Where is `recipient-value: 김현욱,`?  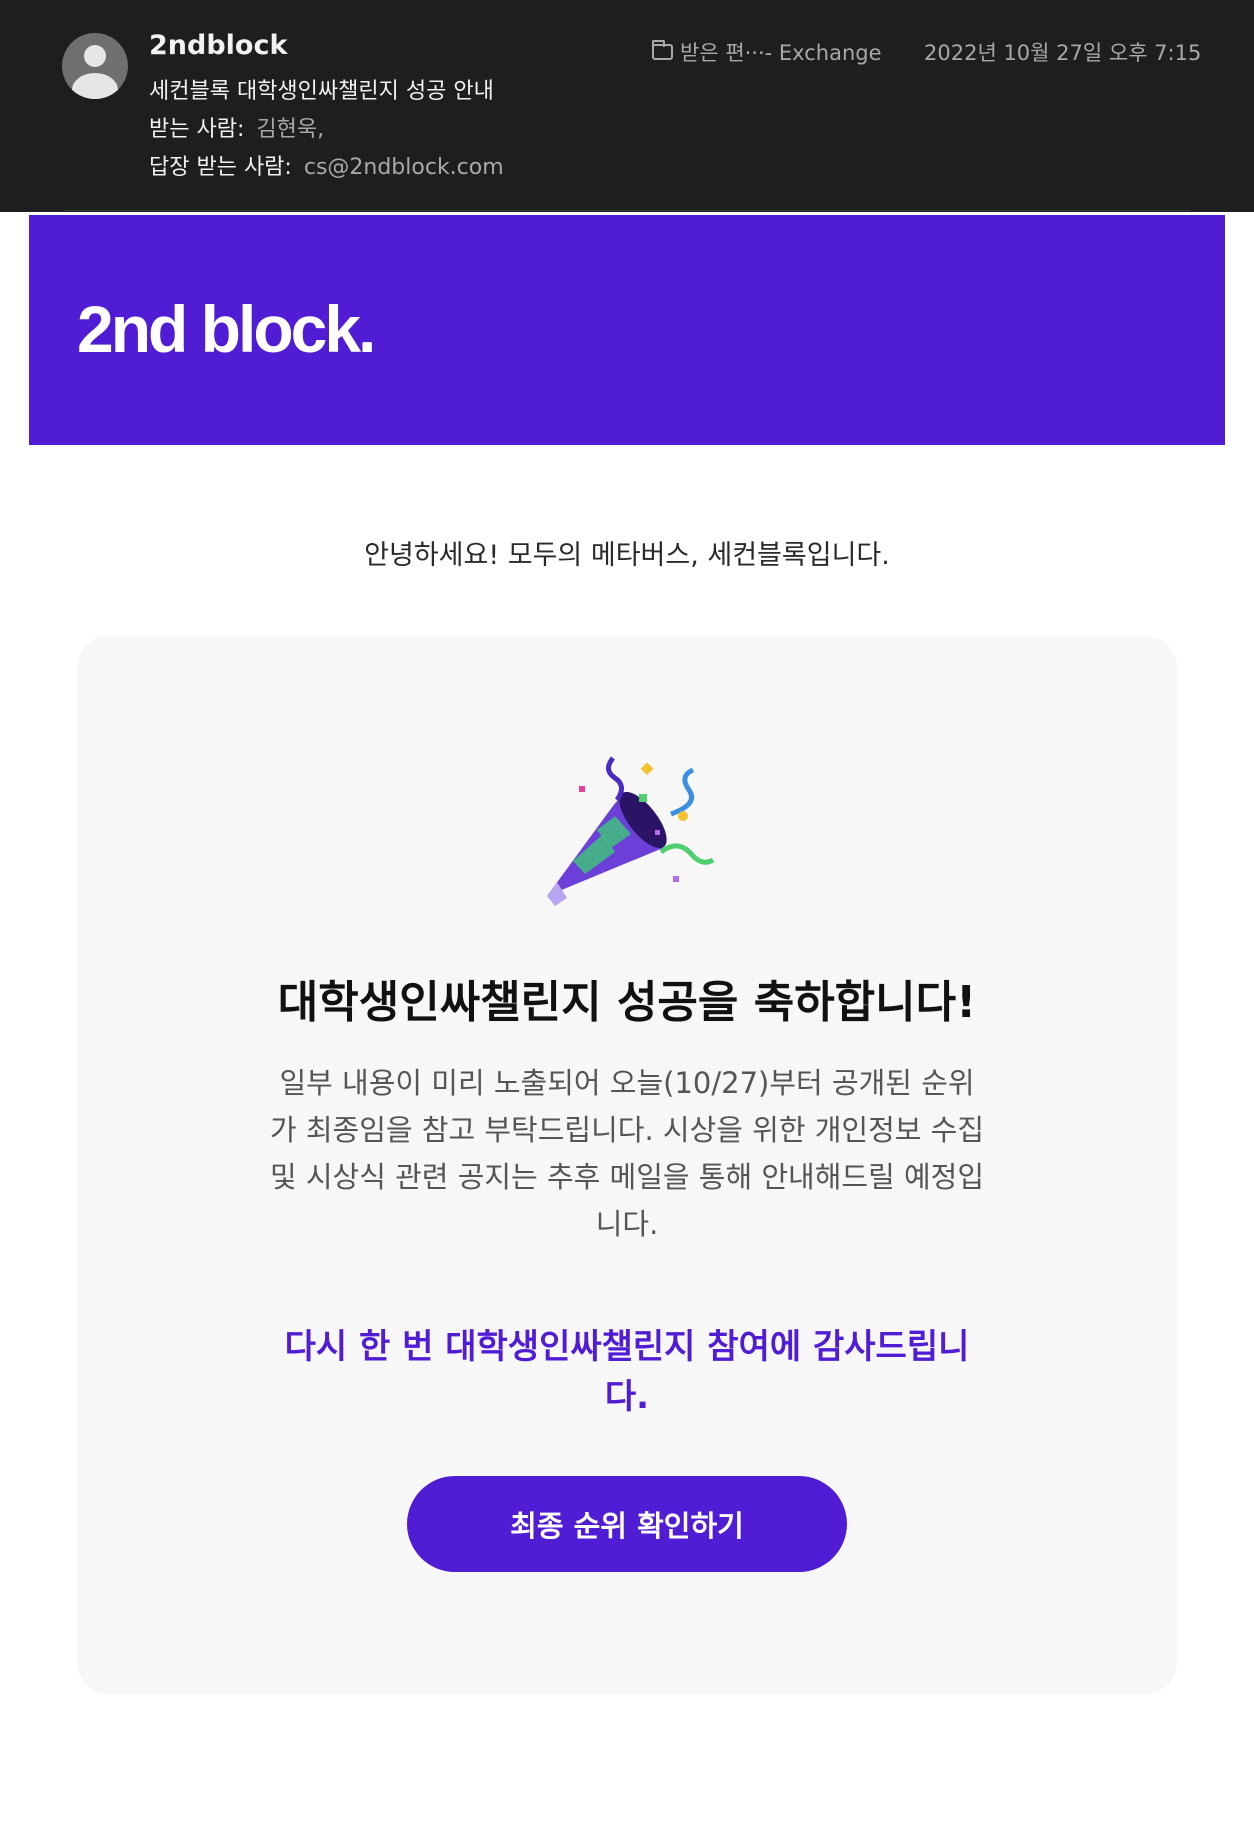
recipient-value: 김현욱, is located at coordinates (290, 129).